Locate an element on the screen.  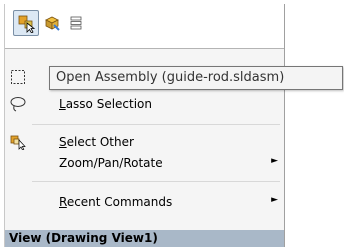
menu-item-label: asso Selection is located at coordinates (109, 104).